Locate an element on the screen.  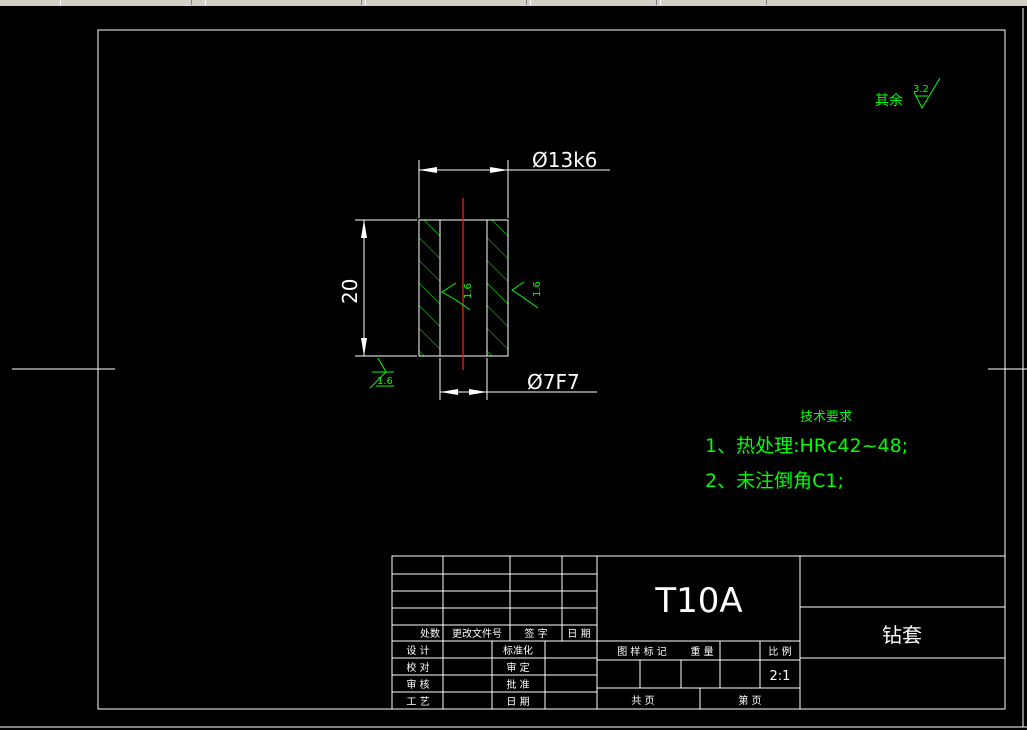
sign-label-approve: 批 准 is located at coordinates (517, 684).